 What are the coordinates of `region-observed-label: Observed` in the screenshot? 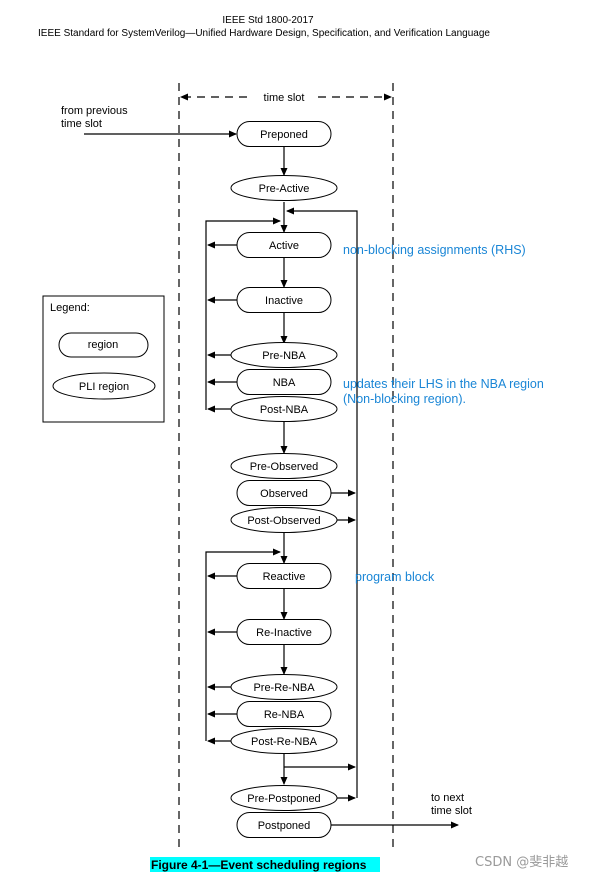 It's located at (284, 494).